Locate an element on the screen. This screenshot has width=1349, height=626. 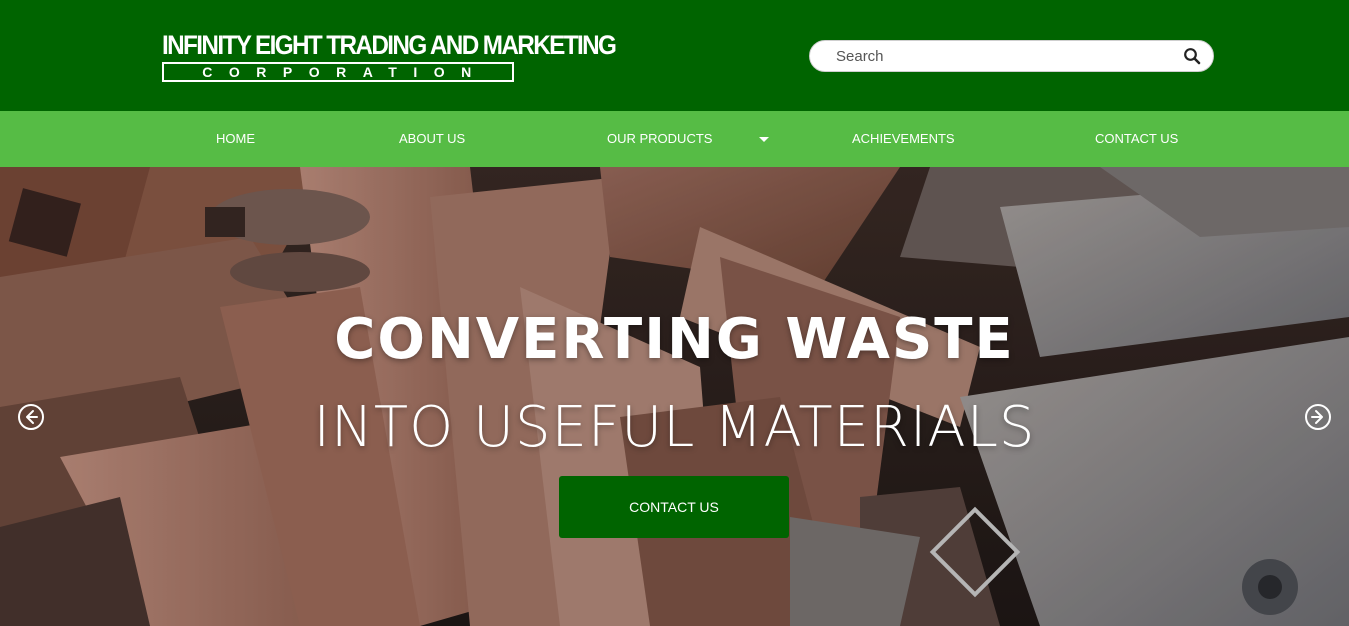
hero-contact-us-button: CONTACT US is located at coordinates (674, 507).